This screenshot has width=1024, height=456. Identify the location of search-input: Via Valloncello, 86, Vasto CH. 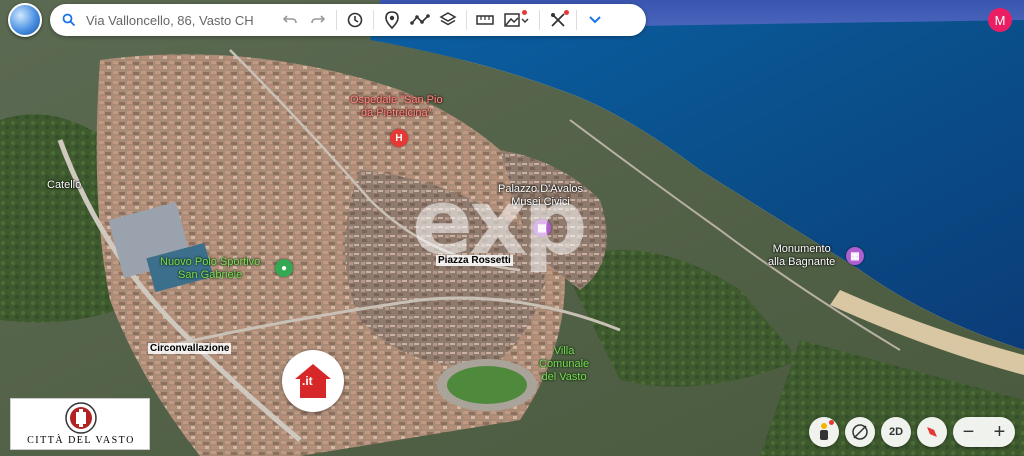
(181, 20).